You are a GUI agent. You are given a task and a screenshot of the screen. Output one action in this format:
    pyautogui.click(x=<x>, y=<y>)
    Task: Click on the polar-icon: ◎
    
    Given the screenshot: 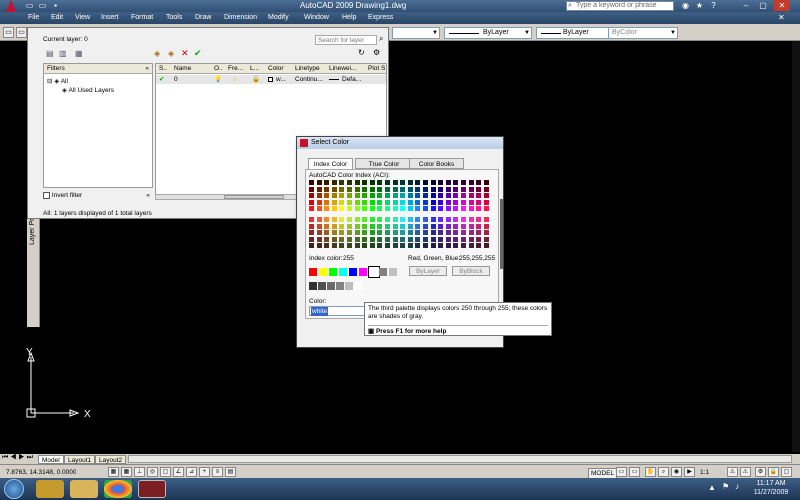 What is the action you would take?
    pyautogui.click(x=152, y=472)
    